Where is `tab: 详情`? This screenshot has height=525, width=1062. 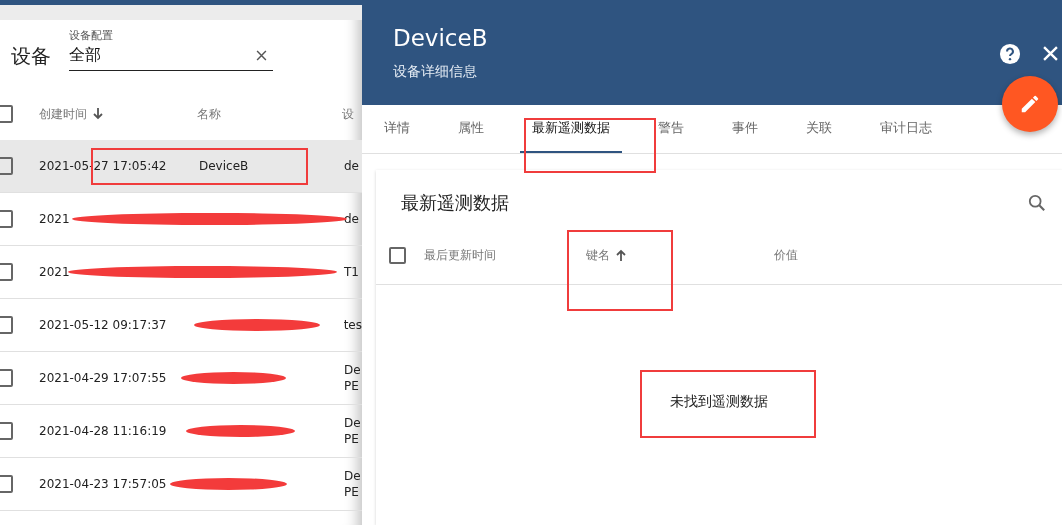 tab: 详情 is located at coordinates (397, 129).